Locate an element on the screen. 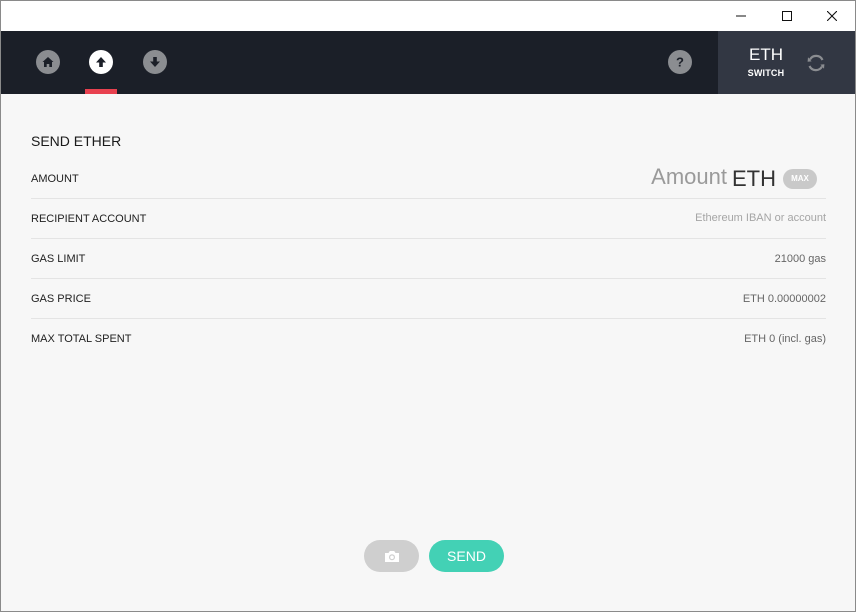 This screenshot has height=612, width=856. gas-limit-label: GAS LIMIT is located at coordinates (58, 259).